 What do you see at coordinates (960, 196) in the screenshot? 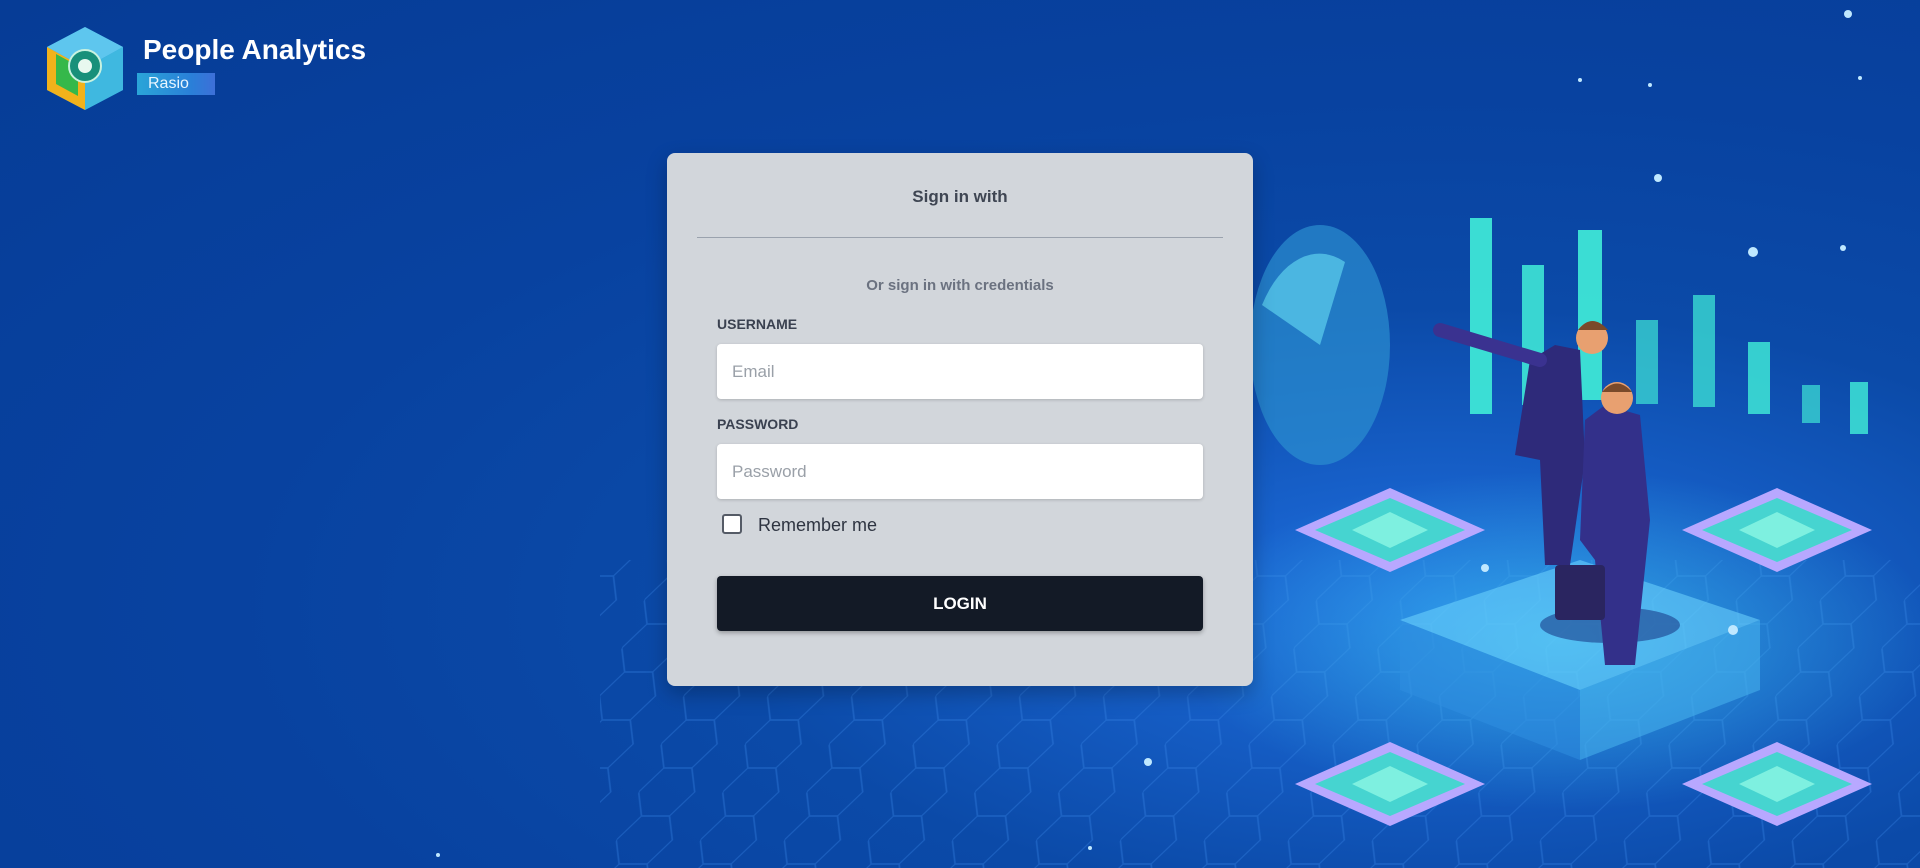
I see `sign-in-heading: Sign in with` at bounding box center [960, 196].